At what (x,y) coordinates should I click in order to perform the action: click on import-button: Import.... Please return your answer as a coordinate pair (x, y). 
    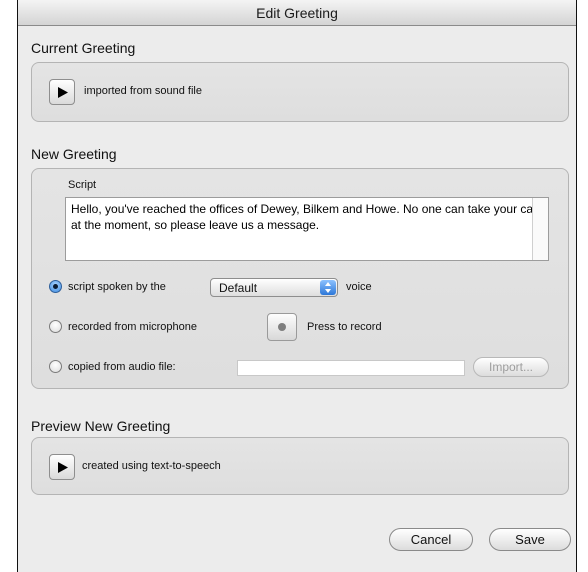
    Looking at the image, I should click on (511, 367).